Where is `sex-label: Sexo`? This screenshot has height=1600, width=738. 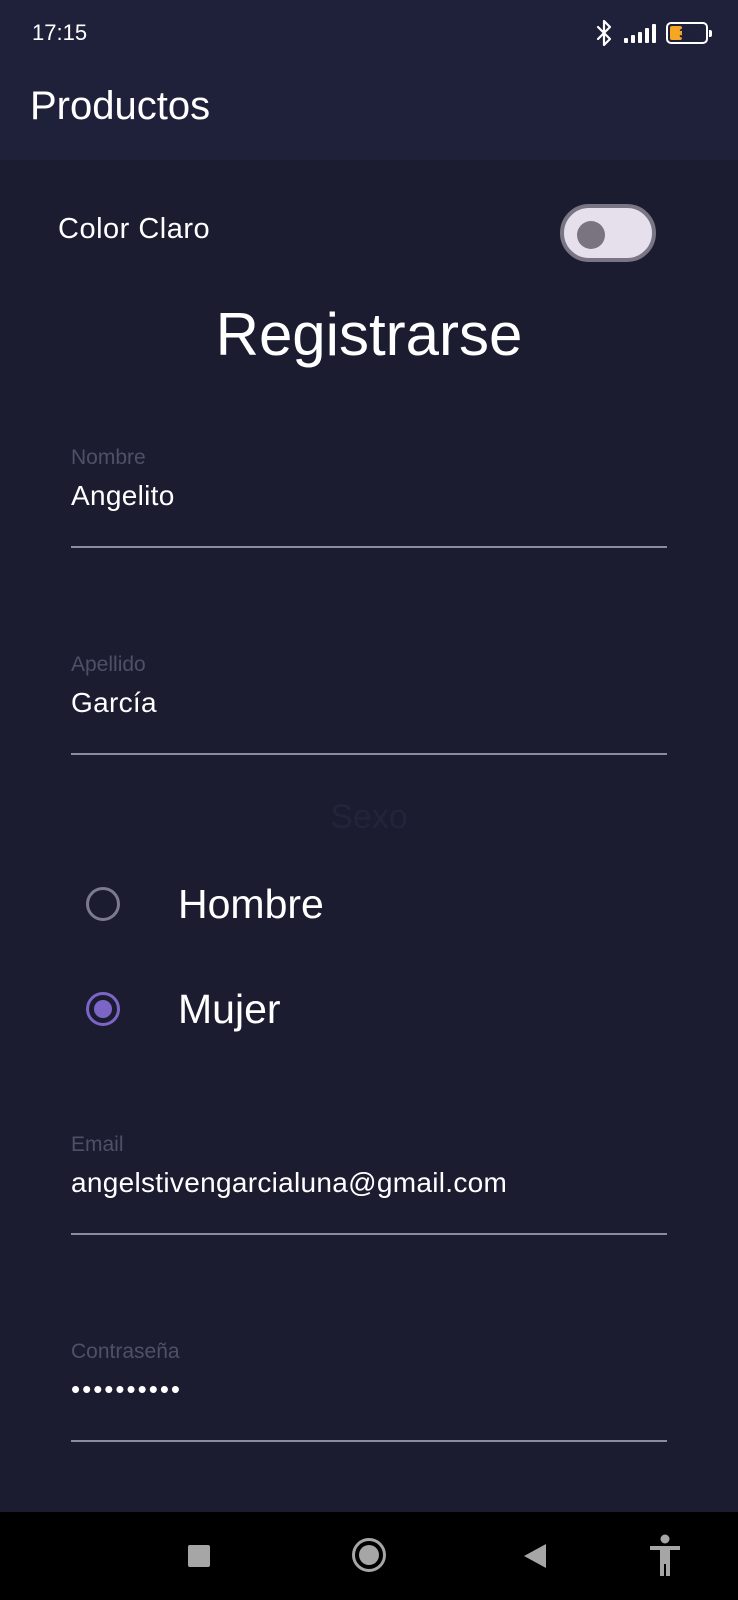 sex-label: Sexo is located at coordinates (369, 817).